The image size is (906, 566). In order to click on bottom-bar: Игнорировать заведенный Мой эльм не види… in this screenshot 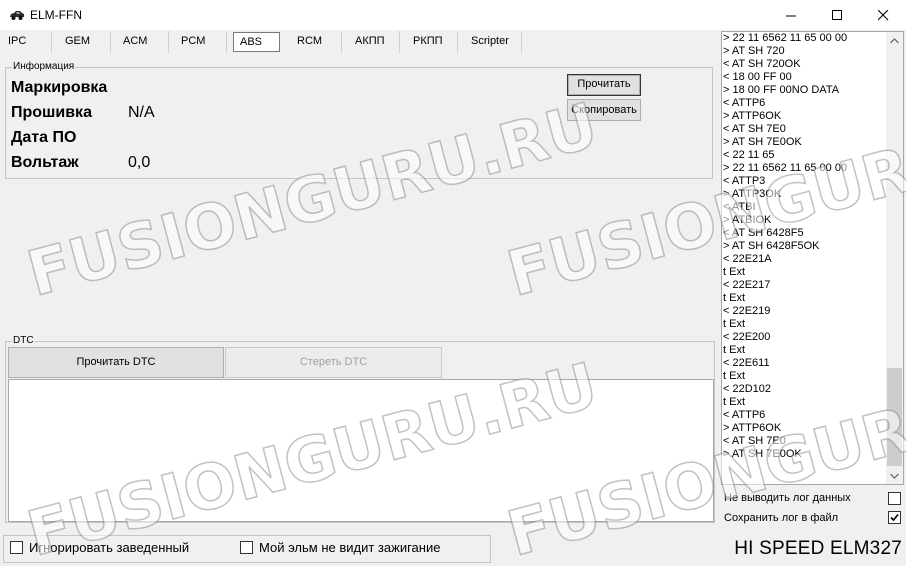, I will do `click(453, 549)`.